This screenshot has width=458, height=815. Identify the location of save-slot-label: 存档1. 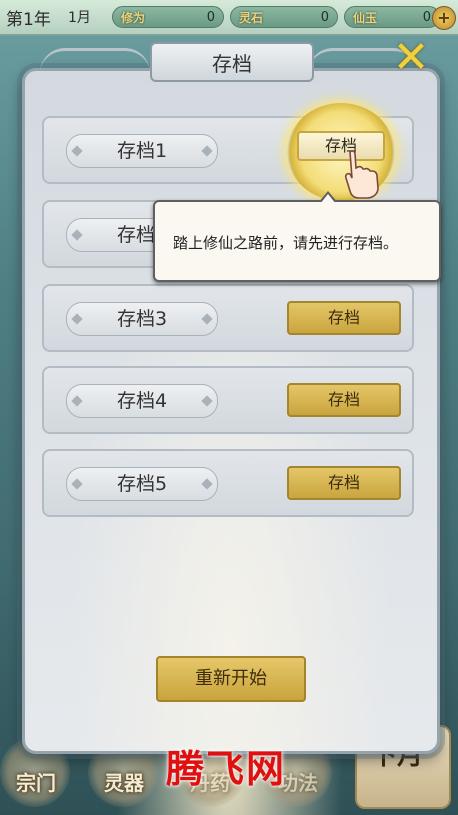
(142, 151).